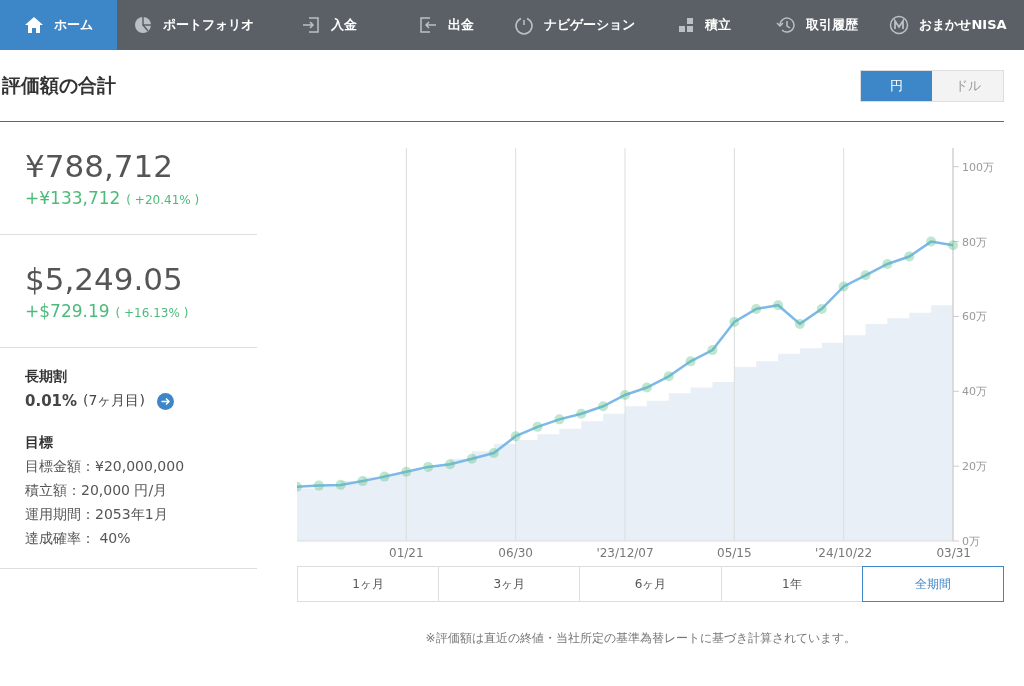 This screenshot has height=686, width=1024. What do you see at coordinates (105, 467) in the screenshot?
I see `goal-detail: 目標金額：¥20,000,000` at bounding box center [105, 467].